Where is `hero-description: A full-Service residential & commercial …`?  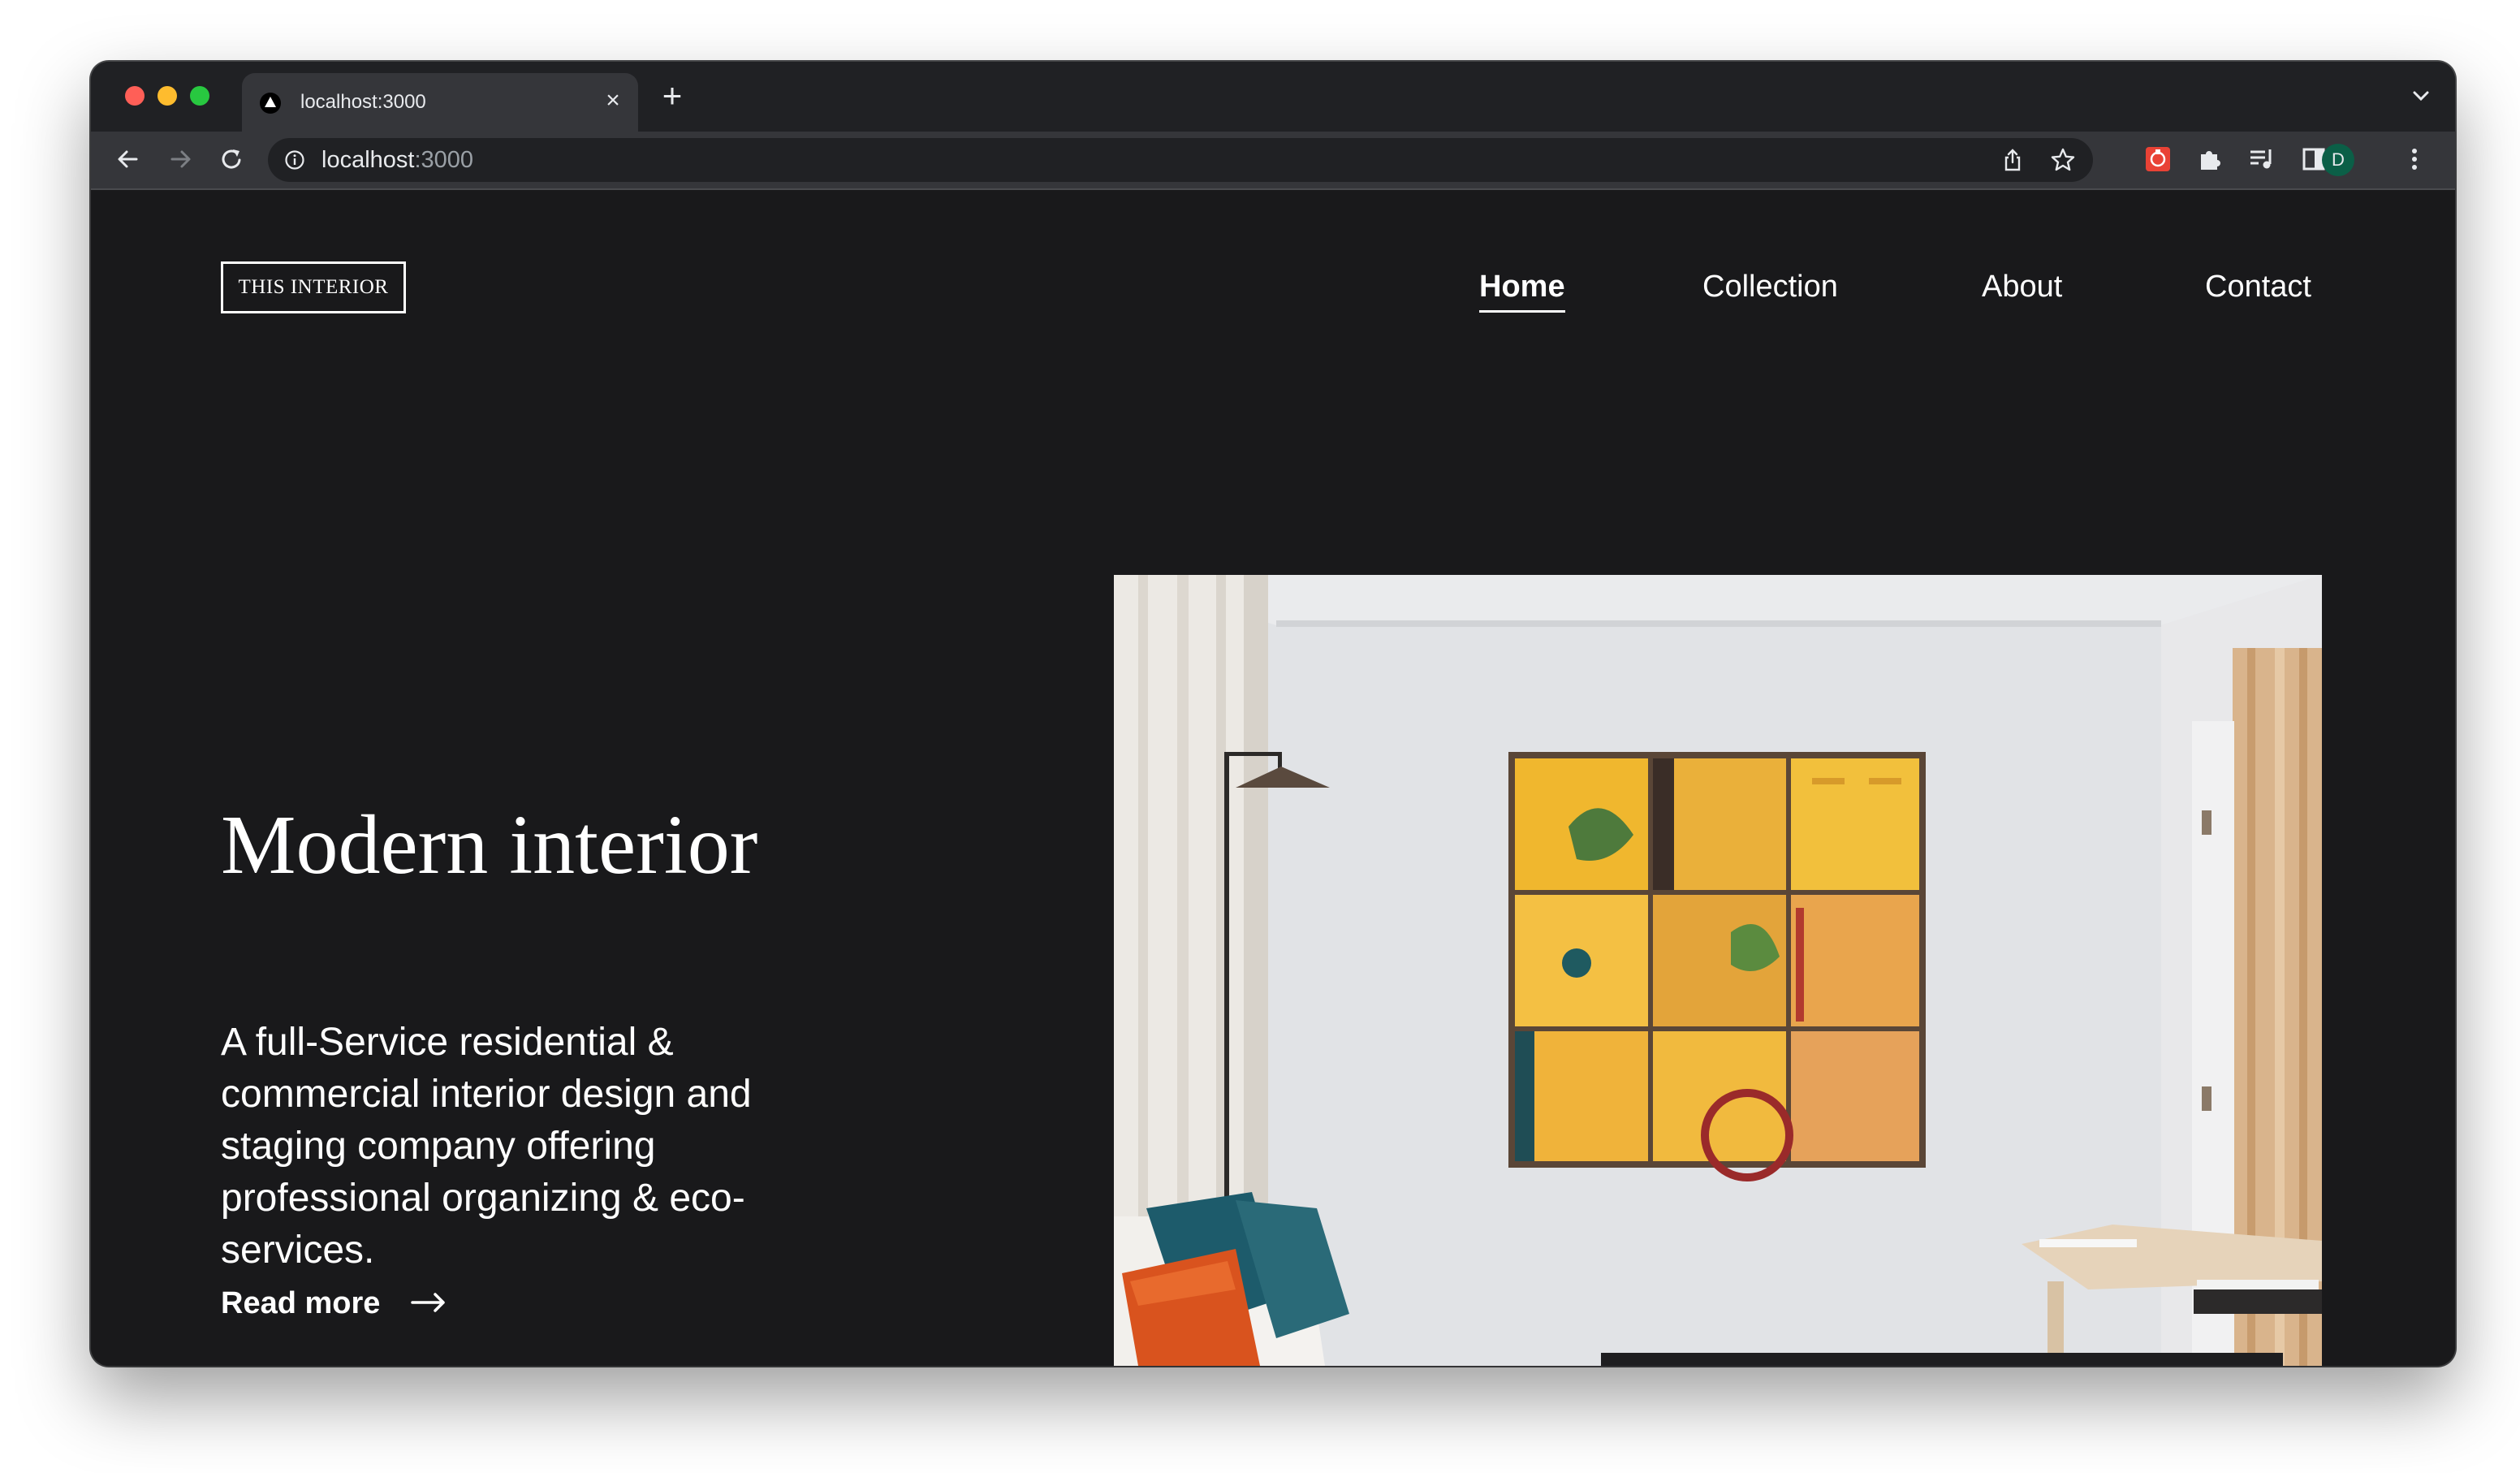 hero-description: A full-Service residential & commercial … is located at coordinates (487, 1146).